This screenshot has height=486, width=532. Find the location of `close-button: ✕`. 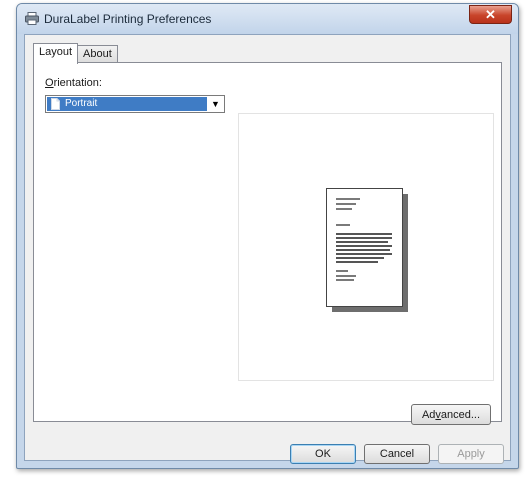

close-button: ✕ is located at coordinates (490, 14).